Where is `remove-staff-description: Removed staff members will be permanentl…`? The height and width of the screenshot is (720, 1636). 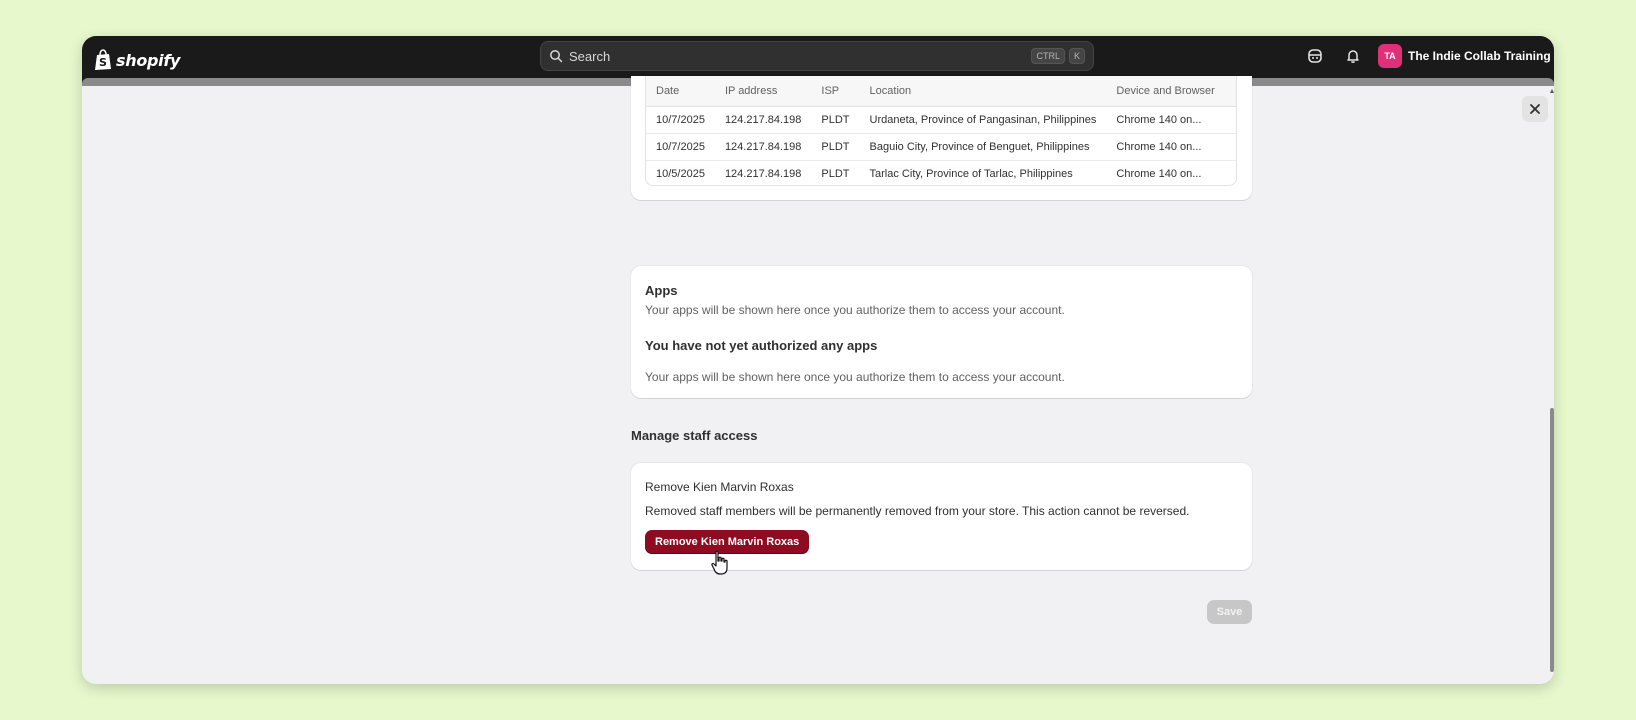
remove-staff-description: Removed staff members will be permanentl… is located at coordinates (917, 511).